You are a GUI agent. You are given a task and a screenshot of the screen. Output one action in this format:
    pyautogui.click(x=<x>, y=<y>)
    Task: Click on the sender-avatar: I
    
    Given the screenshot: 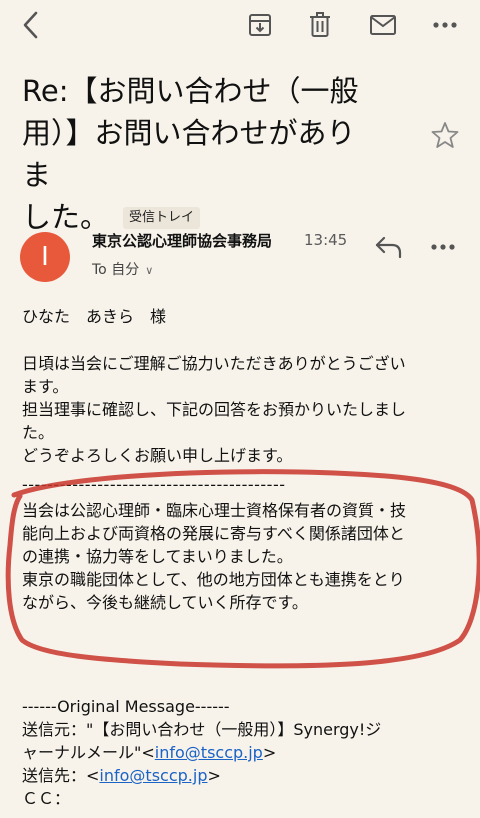 What is the action you would take?
    pyautogui.click(x=45, y=257)
    